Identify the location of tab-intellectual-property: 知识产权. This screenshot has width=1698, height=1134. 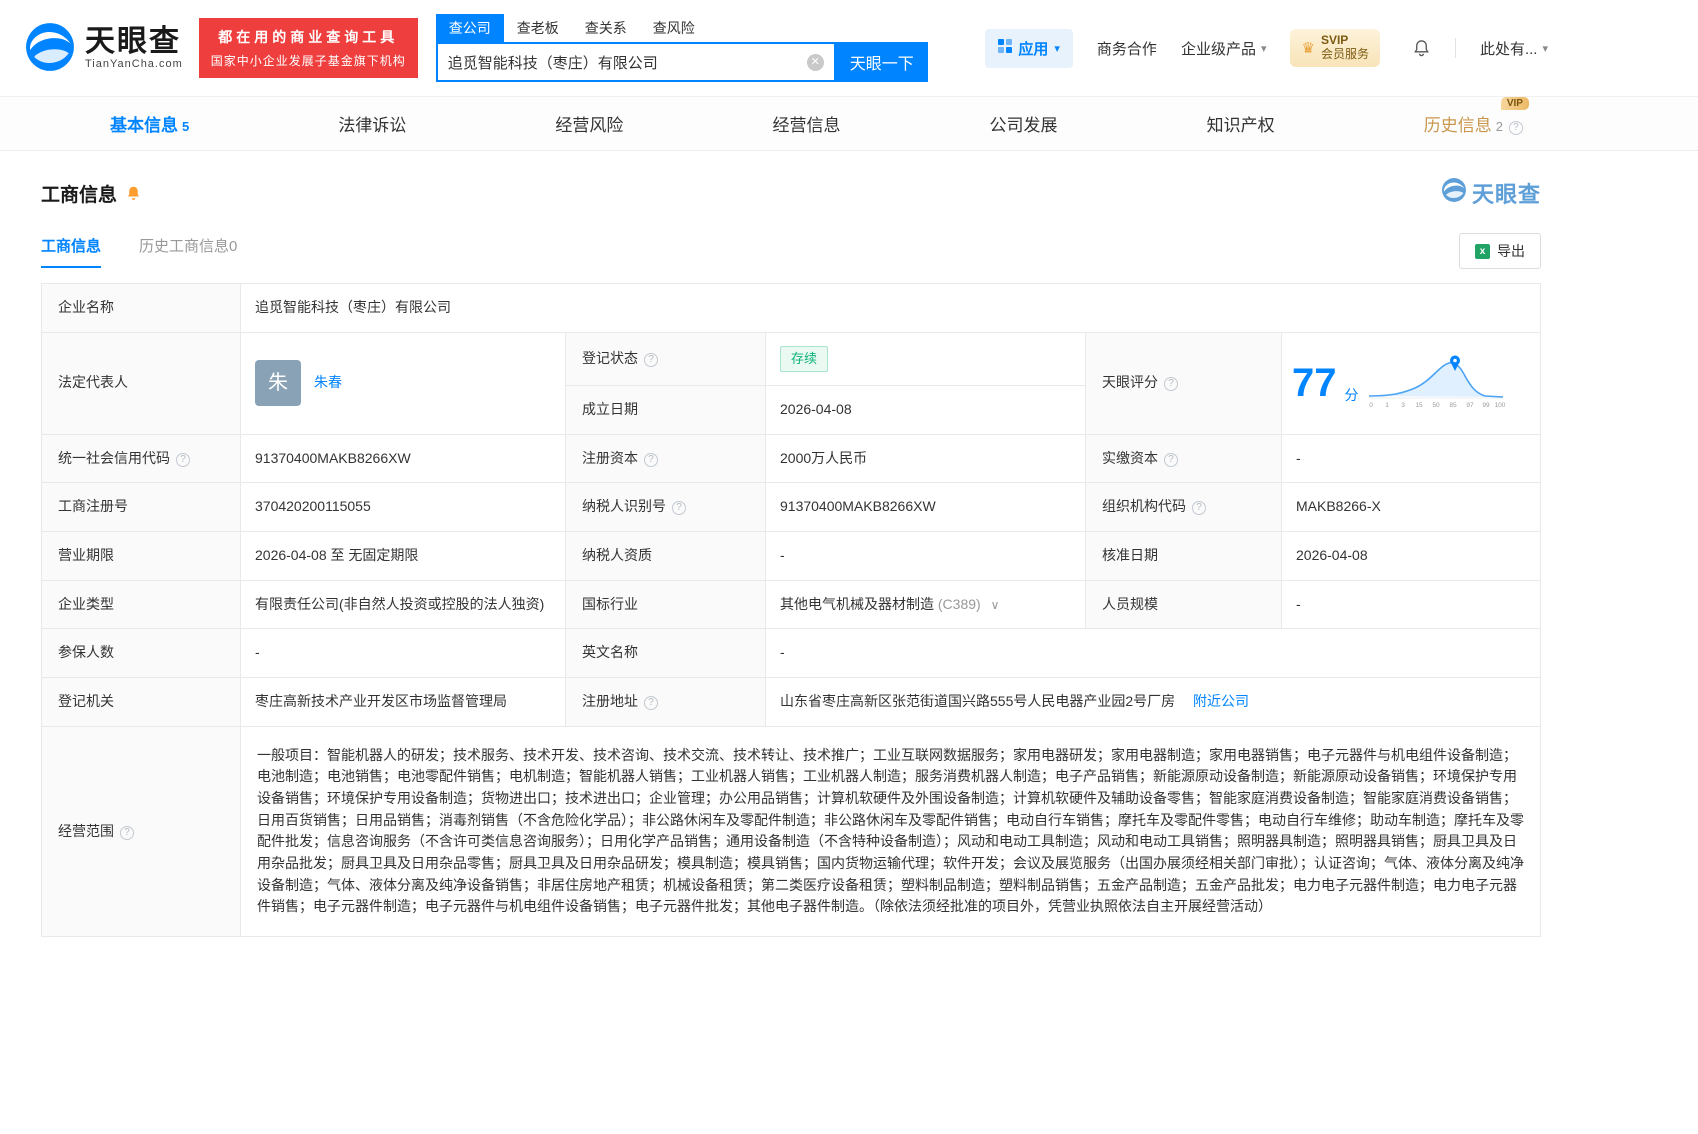
(1241, 123).